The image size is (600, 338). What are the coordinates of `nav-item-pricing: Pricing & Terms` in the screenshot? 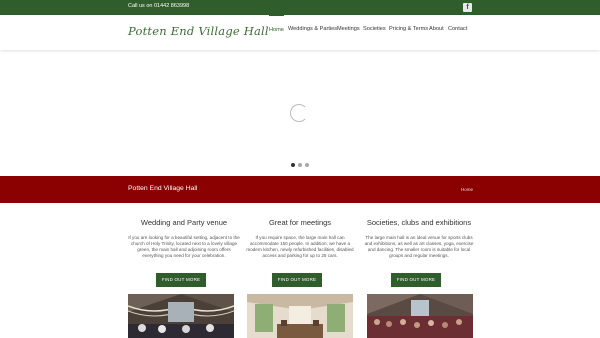 It's located at (408, 32).